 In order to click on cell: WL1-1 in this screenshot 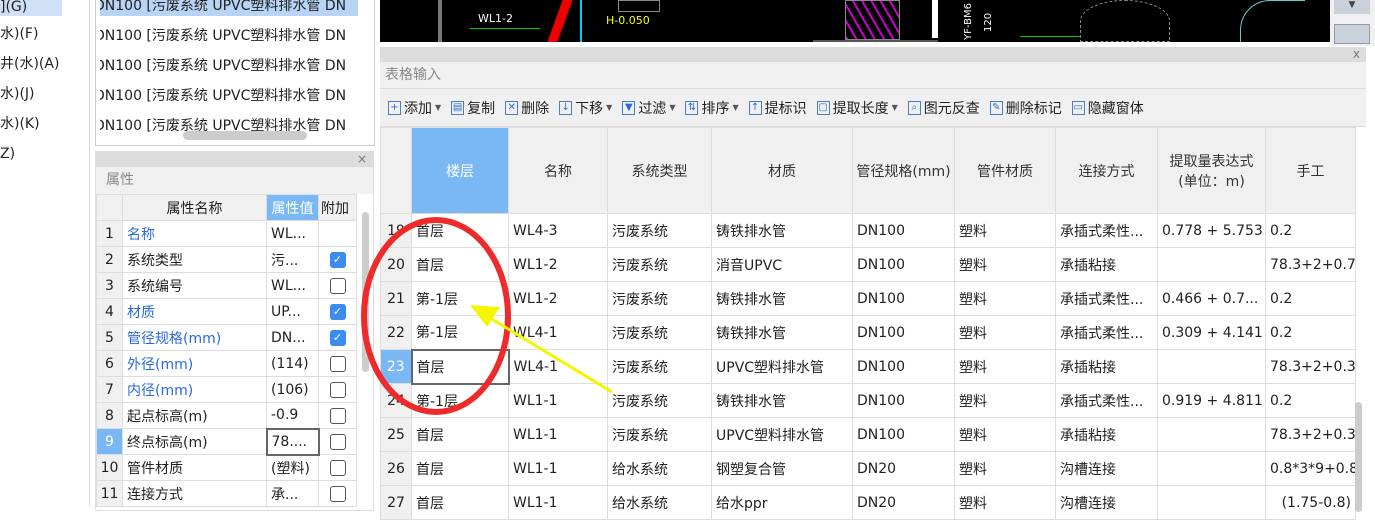, I will do `click(558, 400)`.